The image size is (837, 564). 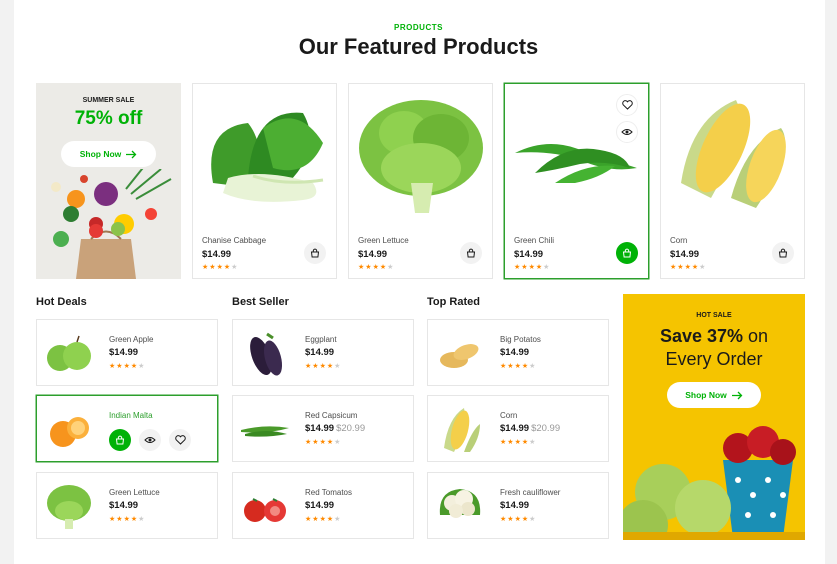 I want to click on list-item-fresh-cauliflower: Fresh cauliflower $14.99 ★ ★ ★ ★ ★, so click(x=518, y=505).